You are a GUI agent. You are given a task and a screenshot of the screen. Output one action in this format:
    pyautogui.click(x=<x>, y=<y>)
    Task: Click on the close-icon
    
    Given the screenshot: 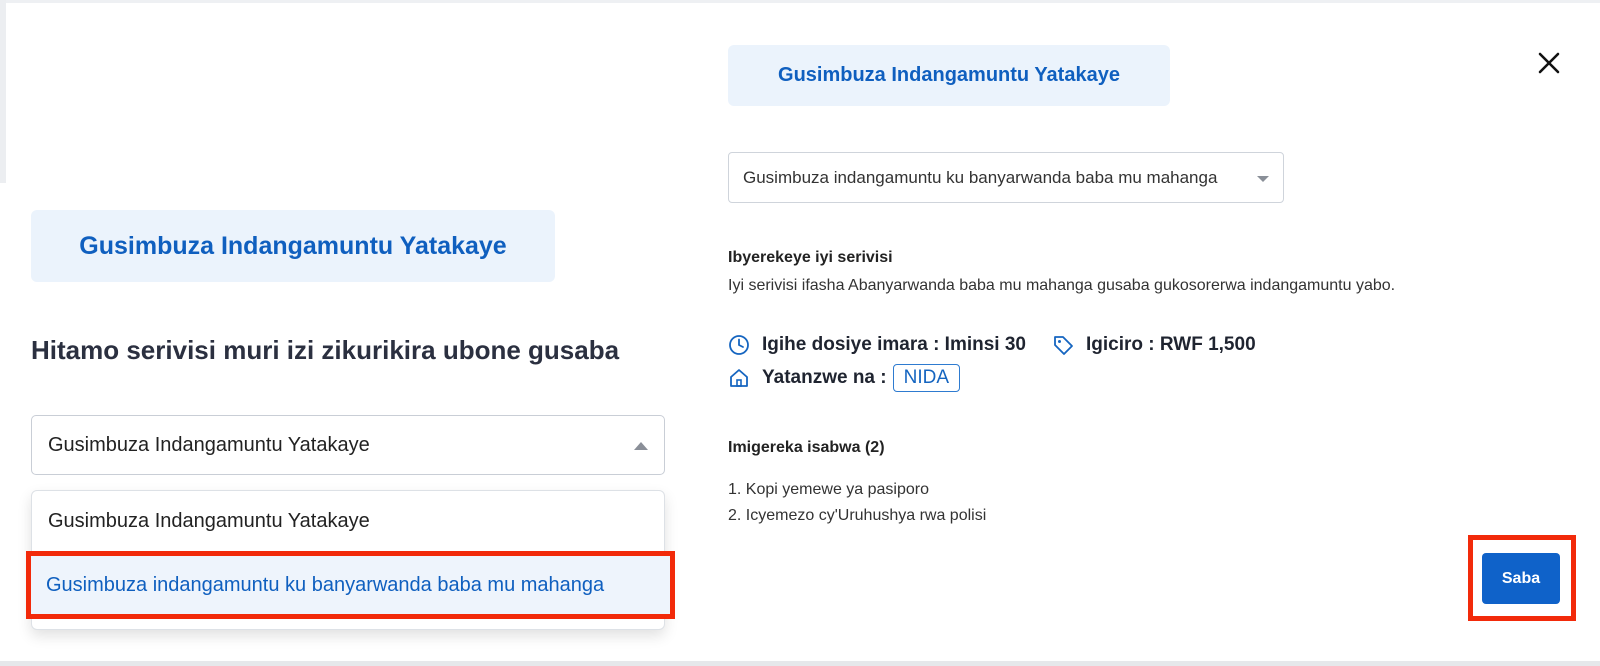 What is the action you would take?
    pyautogui.click(x=1549, y=63)
    